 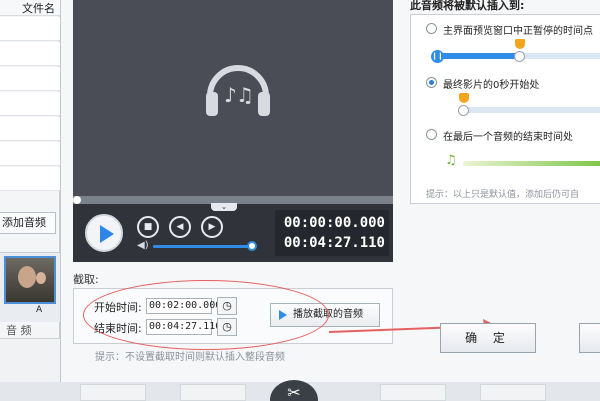 I want to click on play-button, so click(x=104, y=233).